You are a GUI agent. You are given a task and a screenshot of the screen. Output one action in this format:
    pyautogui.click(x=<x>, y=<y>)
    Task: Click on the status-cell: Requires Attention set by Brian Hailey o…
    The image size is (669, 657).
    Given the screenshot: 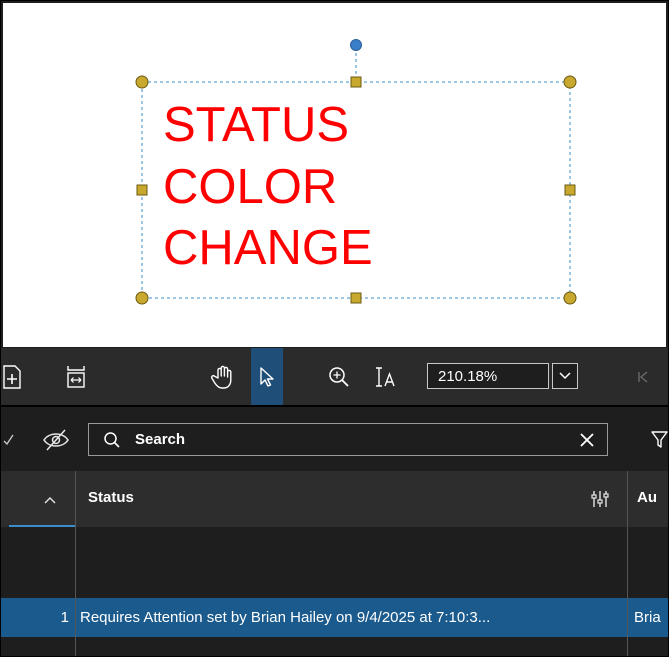 What is the action you would take?
    pyautogui.click(x=285, y=617)
    